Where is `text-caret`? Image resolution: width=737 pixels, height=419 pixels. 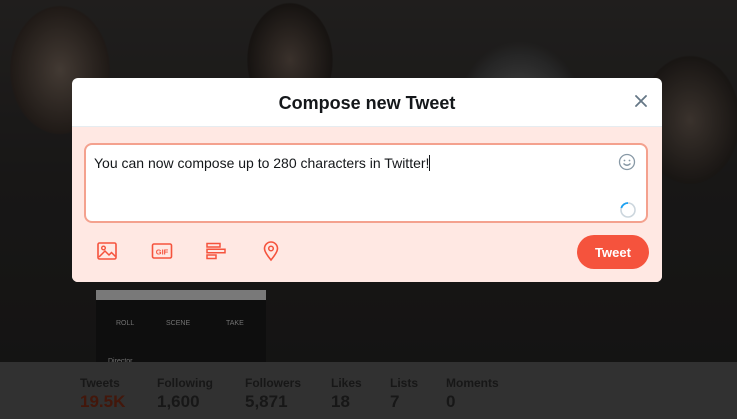
text-caret is located at coordinates (430, 163).